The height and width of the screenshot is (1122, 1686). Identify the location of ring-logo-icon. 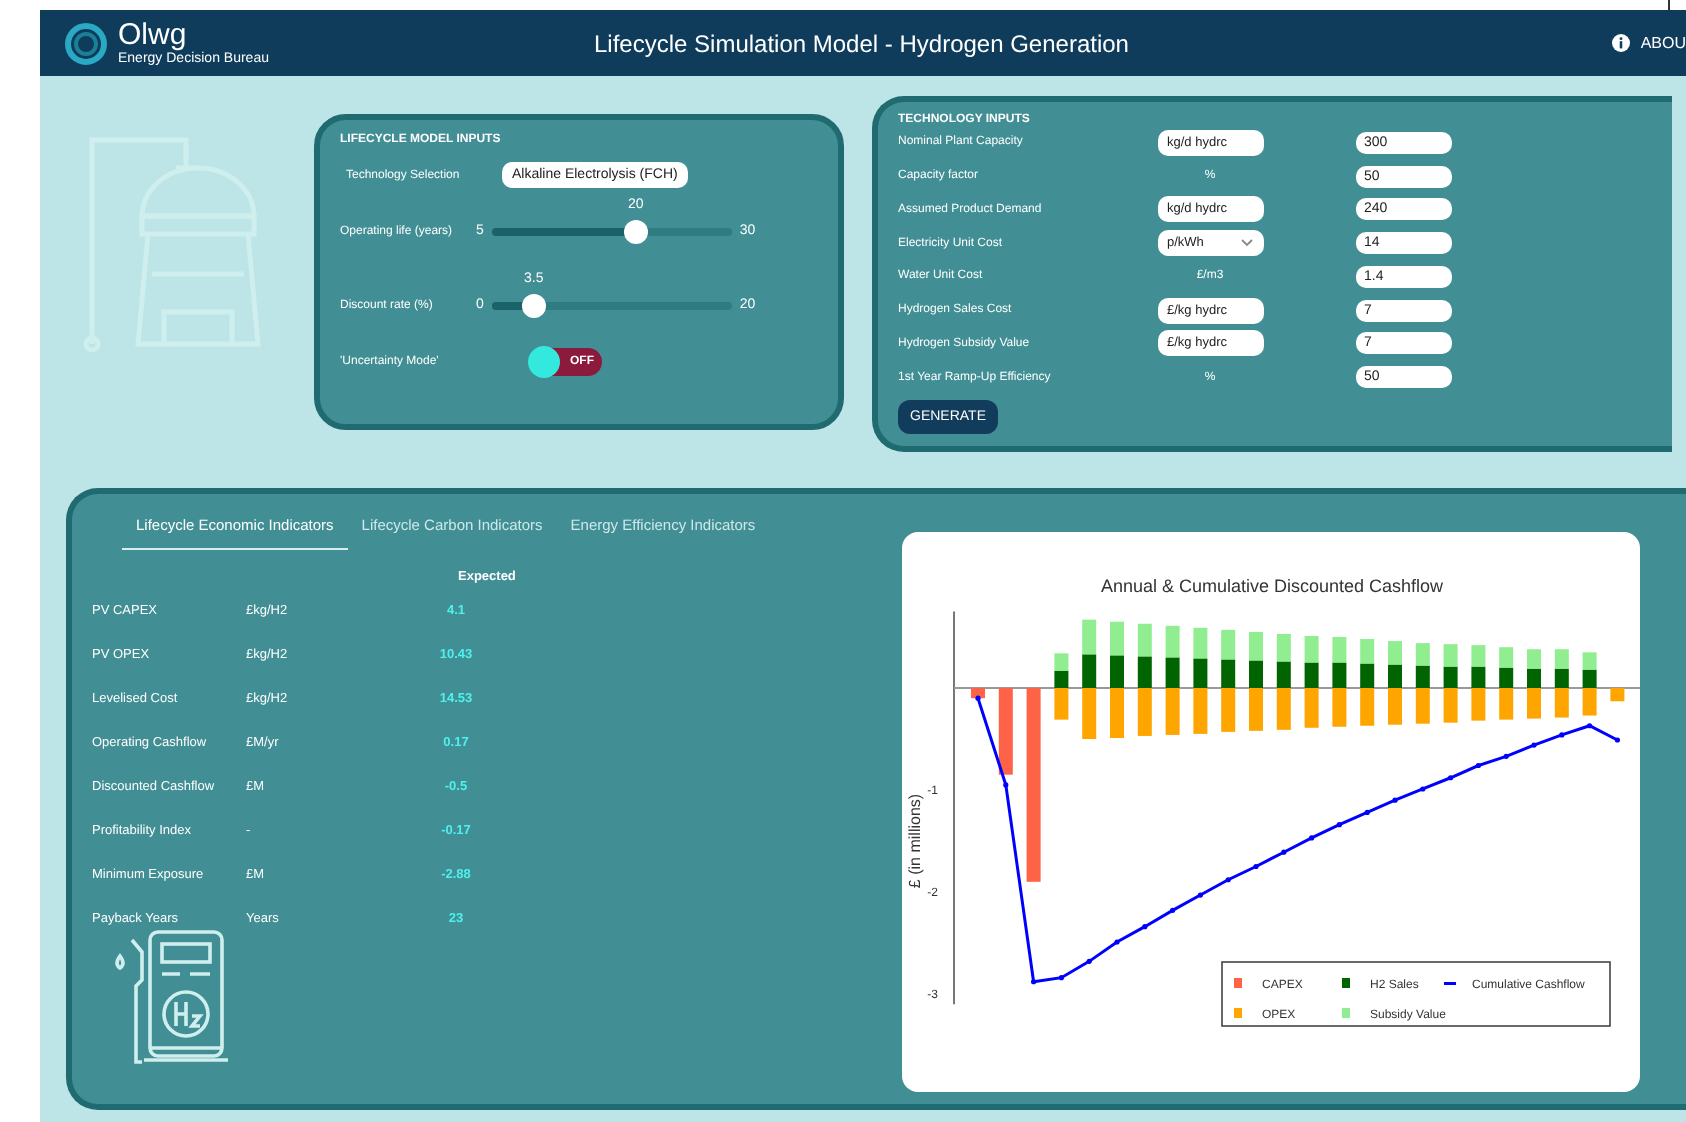
(86, 43).